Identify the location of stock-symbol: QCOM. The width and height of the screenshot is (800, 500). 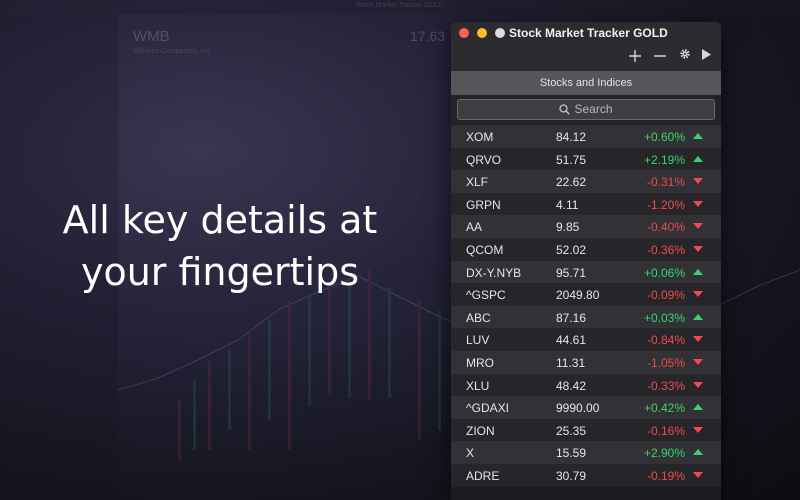
(485, 249).